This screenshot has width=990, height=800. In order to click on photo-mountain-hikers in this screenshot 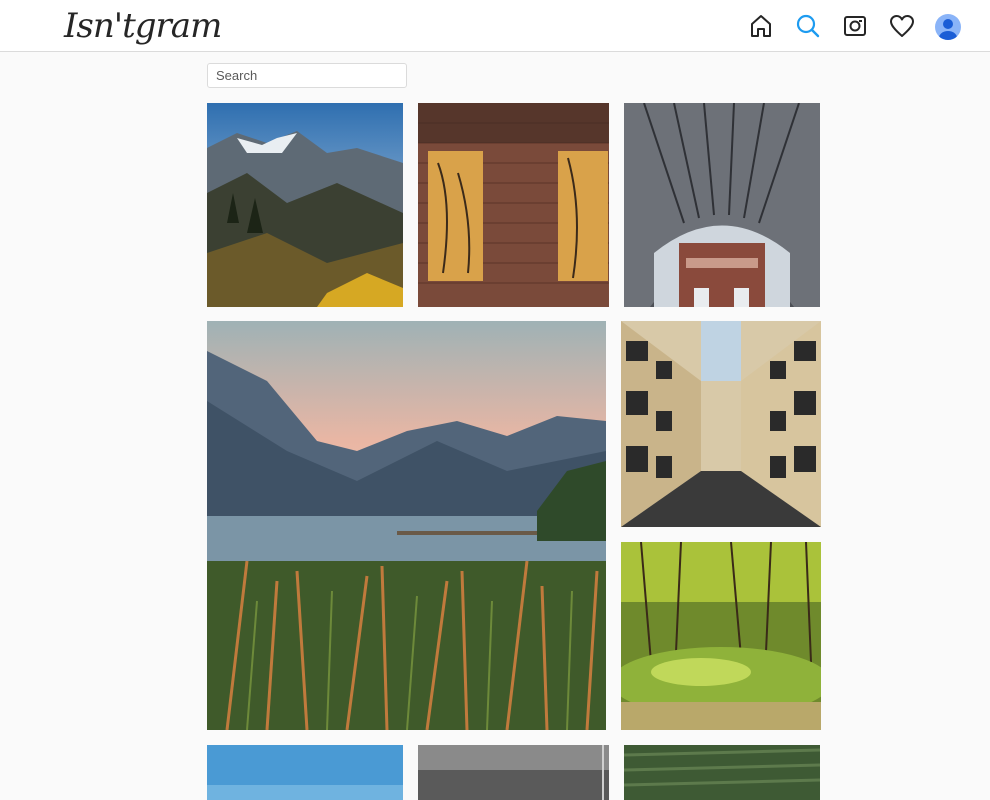, I will do `click(305, 205)`.